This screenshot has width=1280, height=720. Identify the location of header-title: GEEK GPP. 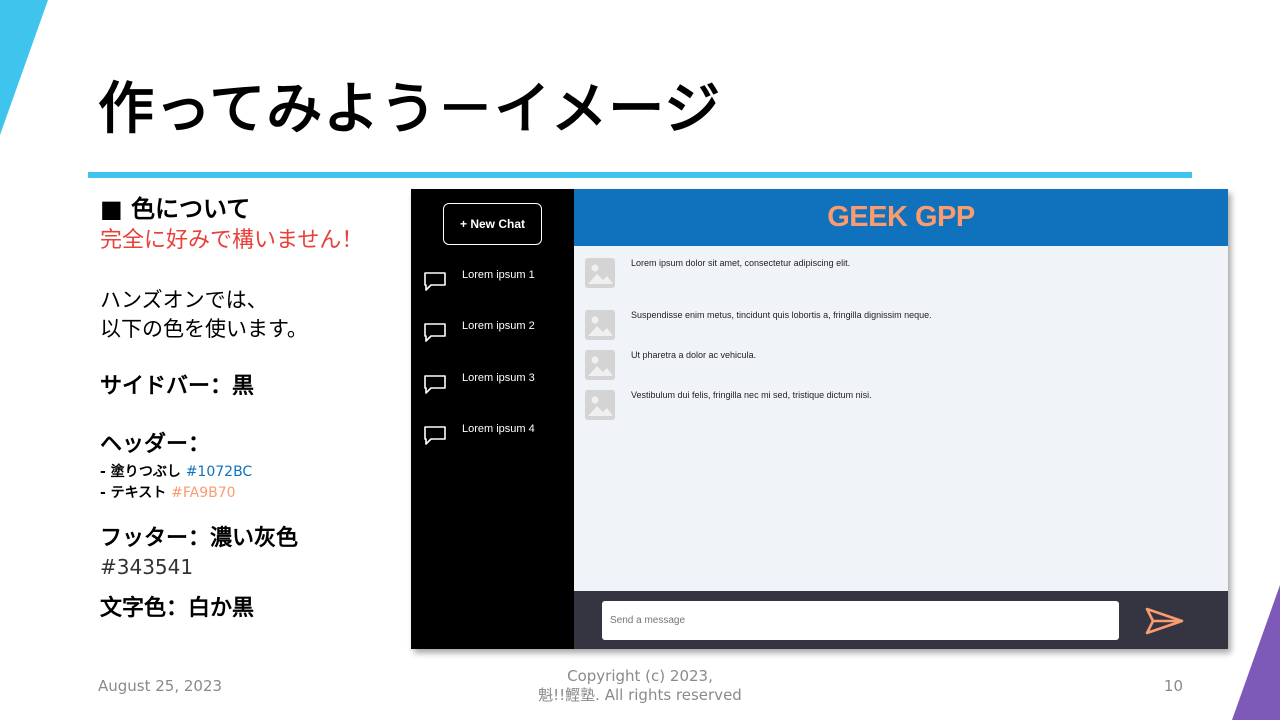
(901, 217).